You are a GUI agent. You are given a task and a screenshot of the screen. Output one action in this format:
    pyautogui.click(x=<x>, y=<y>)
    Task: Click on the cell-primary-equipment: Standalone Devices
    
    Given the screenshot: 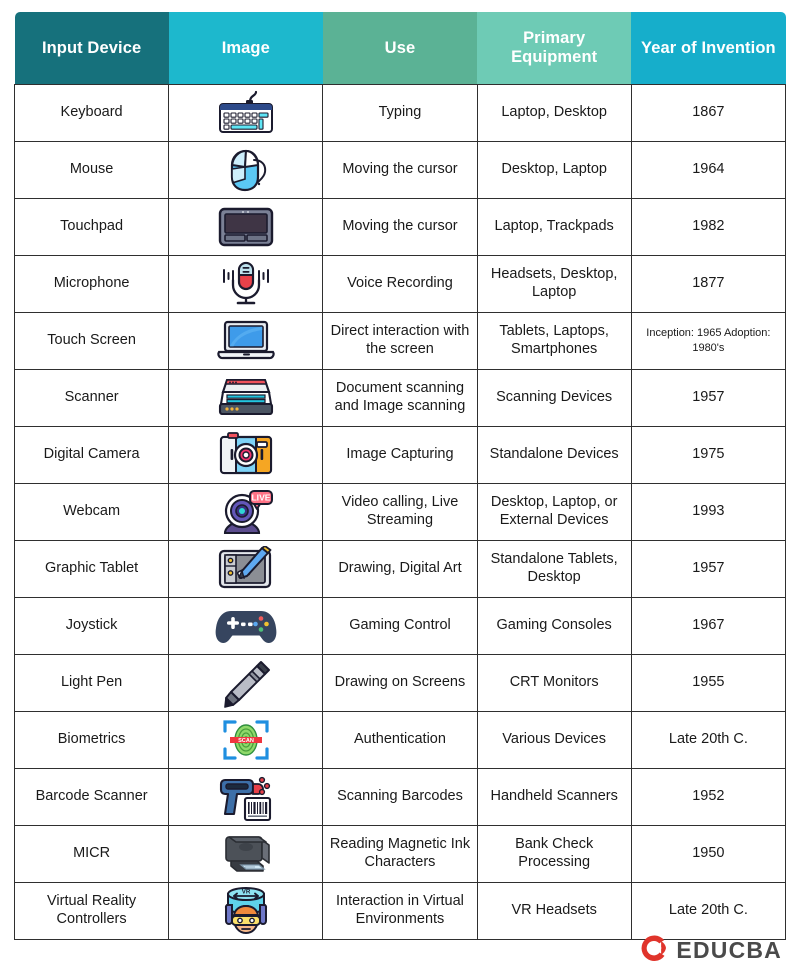 What is the action you would take?
    pyautogui.click(x=554, y=454)
    